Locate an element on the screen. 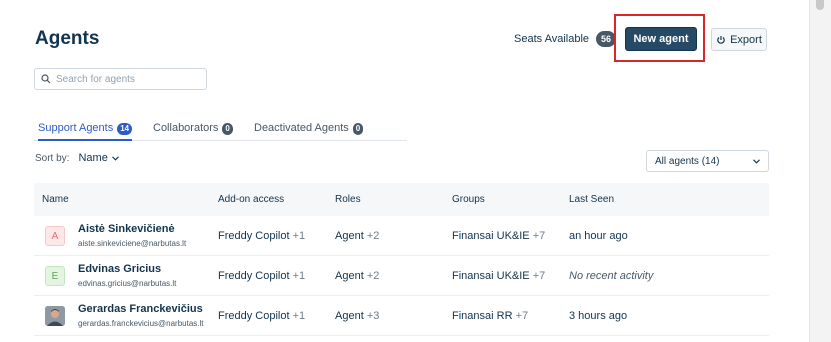 Image resolution: width=831 pixels, height=342 pixels. column-header-roles: Roles is located at coordinates (348, 199).